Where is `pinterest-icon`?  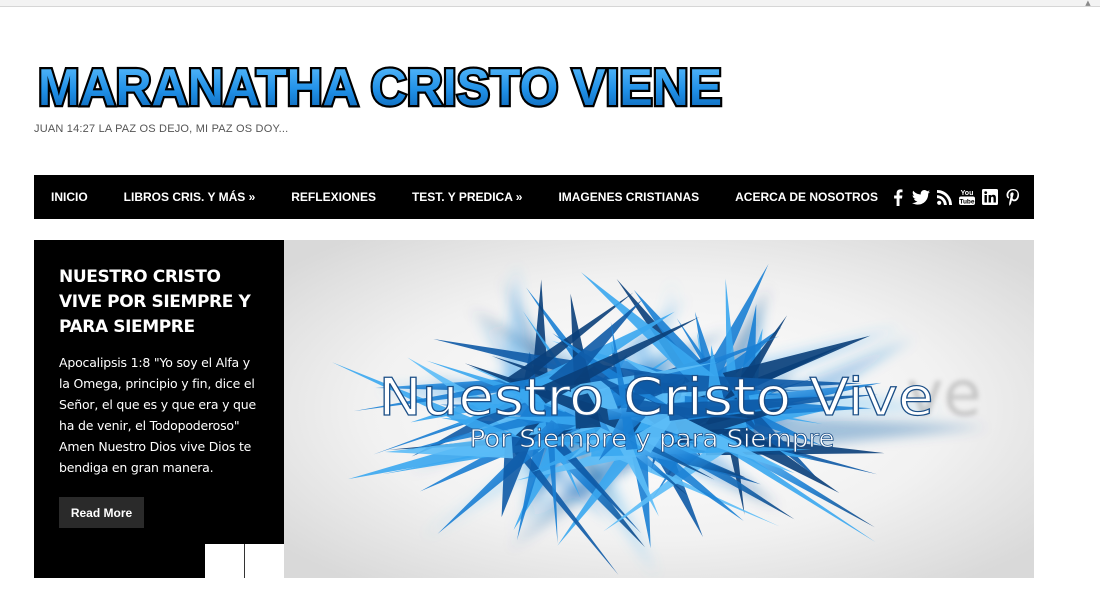 pinterest-icon is located at coordinates (1013, 197).